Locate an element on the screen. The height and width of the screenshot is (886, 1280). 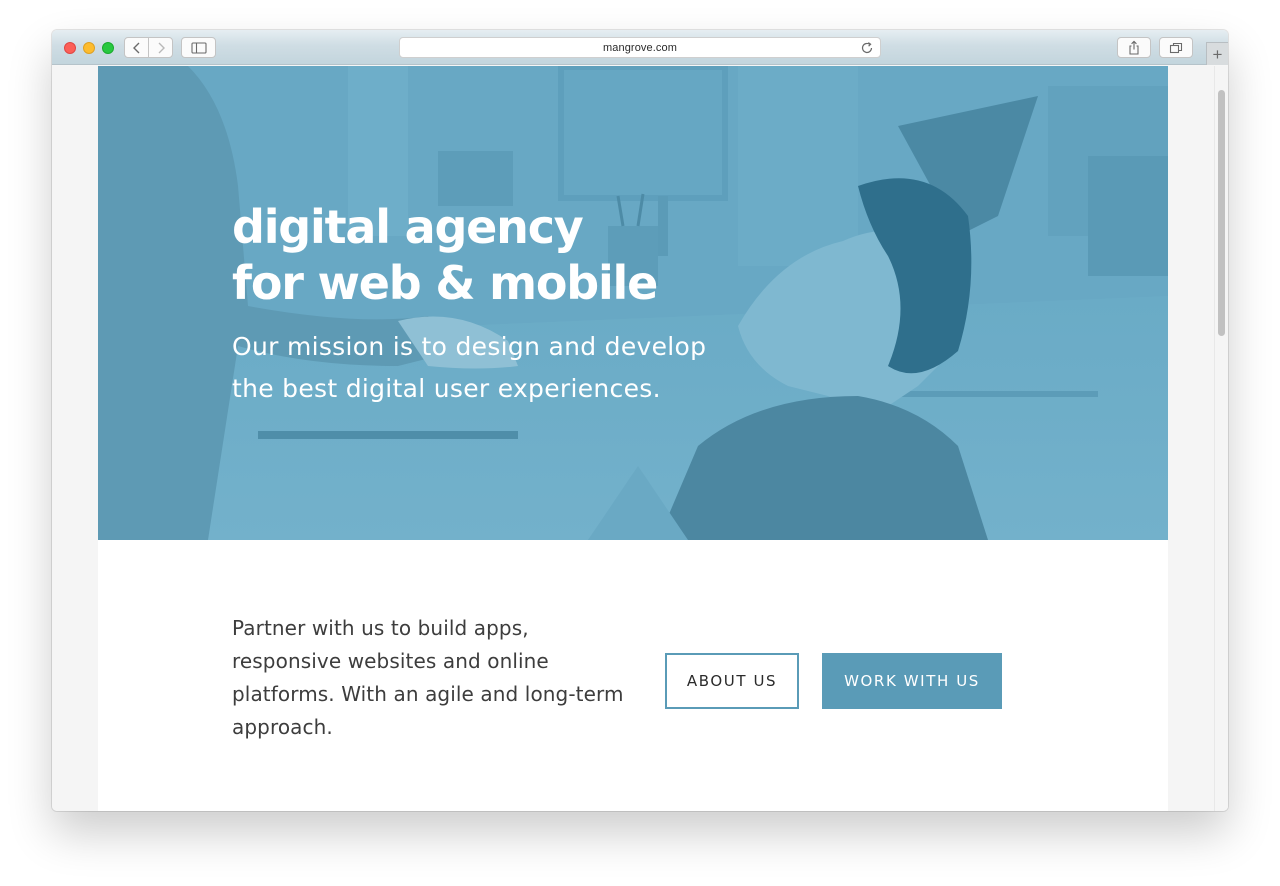
tabs-icon is located at coordinates (1176, 47).